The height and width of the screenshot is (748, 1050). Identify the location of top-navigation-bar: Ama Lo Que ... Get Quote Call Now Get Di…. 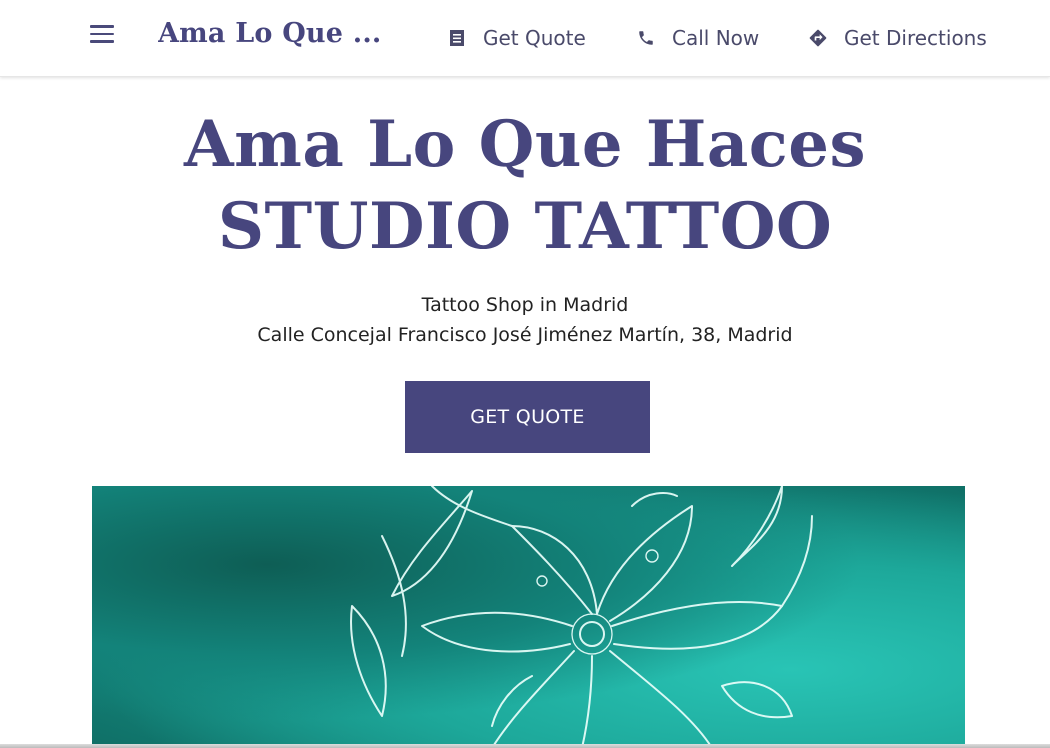
(525, 38).